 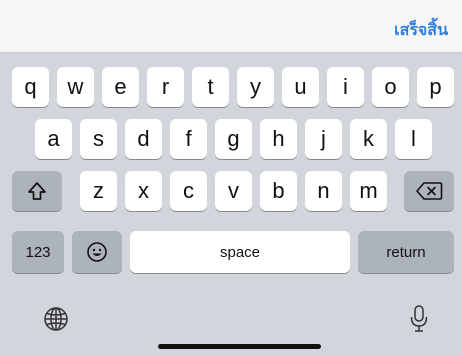 I want to click on globe-icon, so click(x=56, y=319).